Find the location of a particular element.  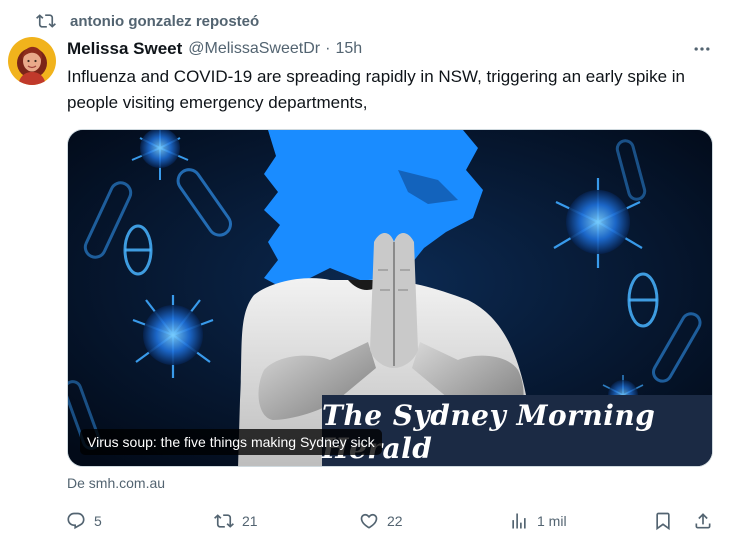

tweet-header: Melissa Sweet @MelissaSweetDr · 15h is located at coordinates (214, 49).